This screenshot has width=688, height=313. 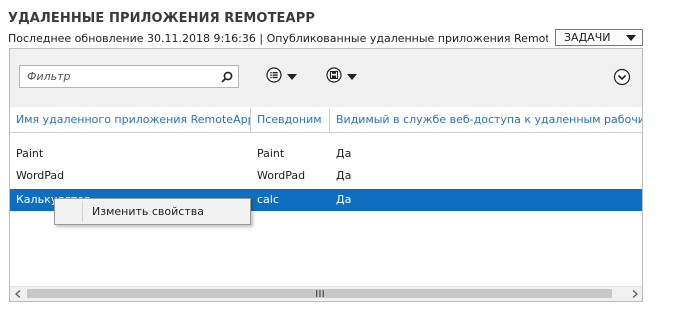 I want to click on filter-box, so click(x=129, y=76).